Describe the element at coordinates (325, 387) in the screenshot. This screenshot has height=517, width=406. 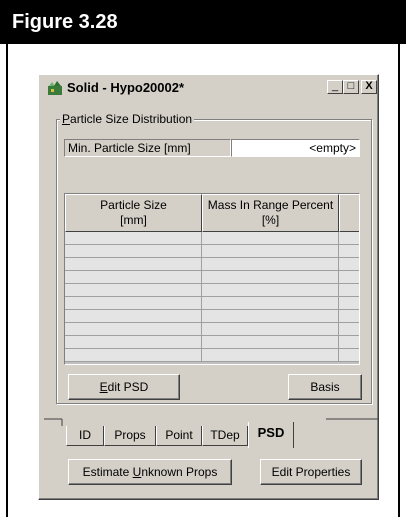
I see `basis-button: Basis` at that location.